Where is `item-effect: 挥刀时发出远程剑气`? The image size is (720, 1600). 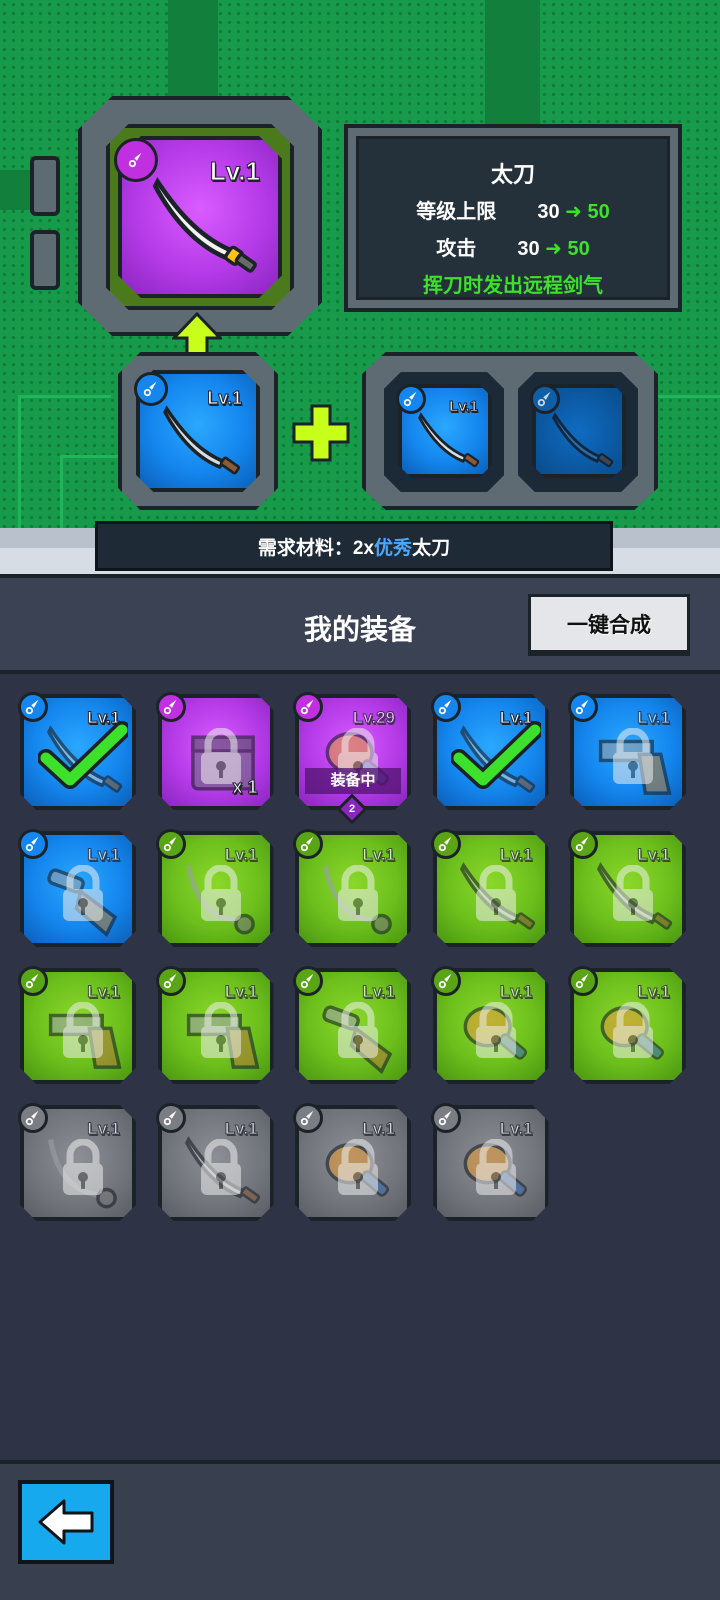 item-effect: 挥刀时发出远程剑气 is located at coordinates (513, 286).